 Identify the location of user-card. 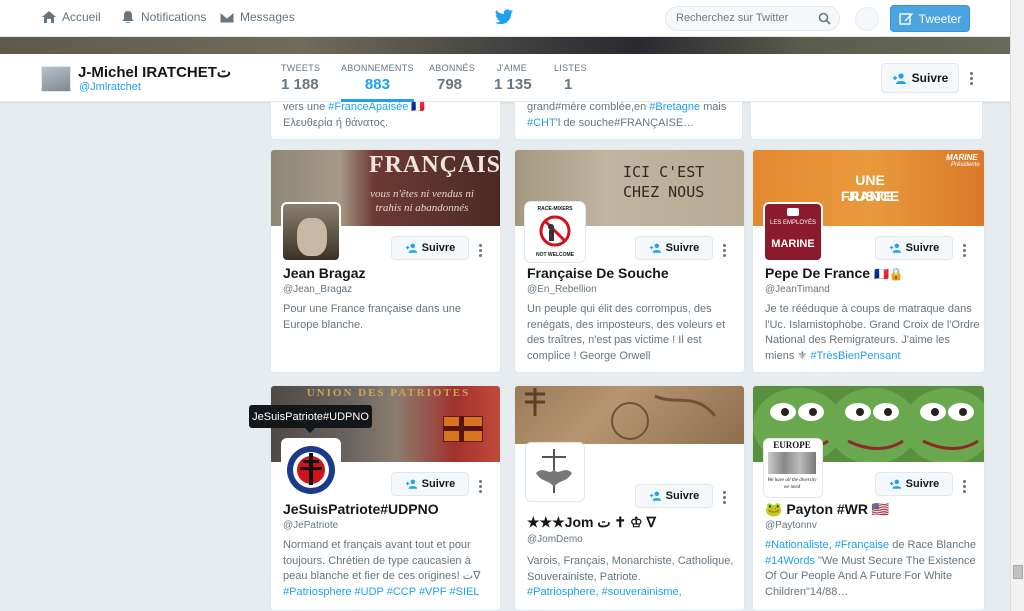
(866, 121).